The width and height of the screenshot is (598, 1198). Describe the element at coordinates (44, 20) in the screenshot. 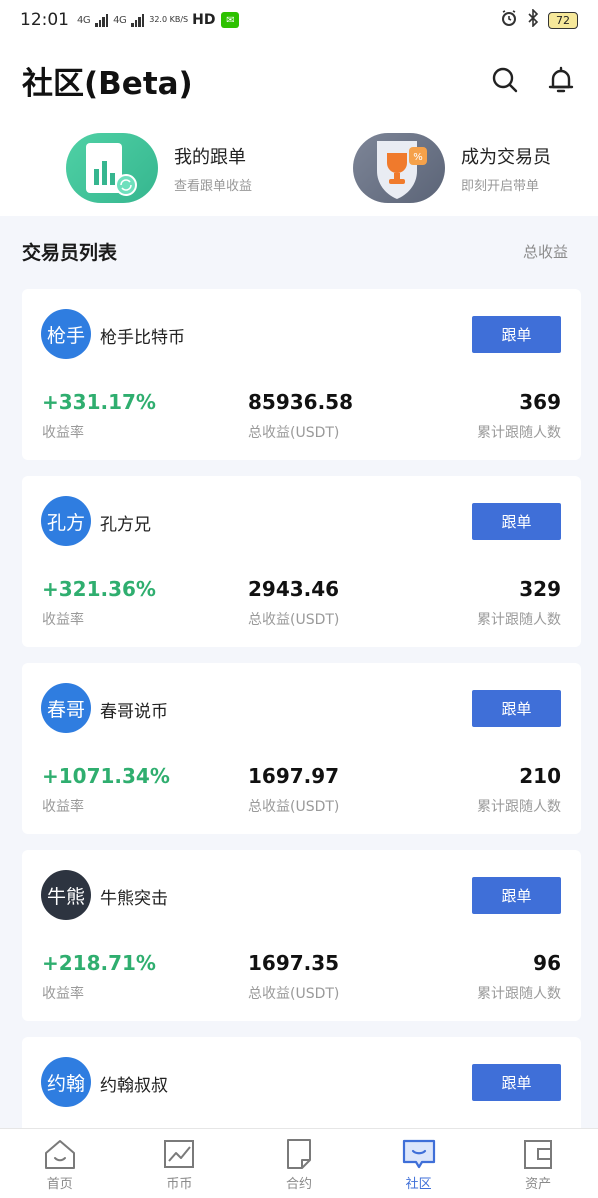

I see `status-time: 12:01` at that location.